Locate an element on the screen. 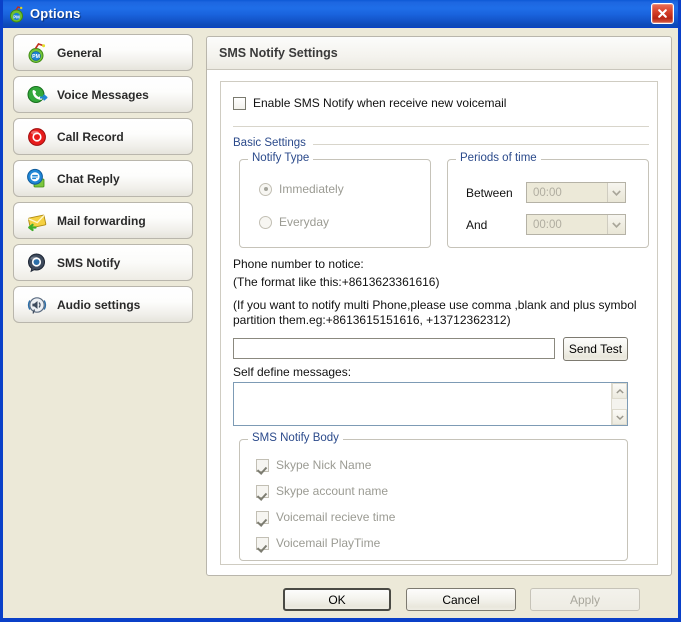 Image resolution: width=681 pixels, height=622 pixels. voice-messages-icon is located at coordinates (37, 95).